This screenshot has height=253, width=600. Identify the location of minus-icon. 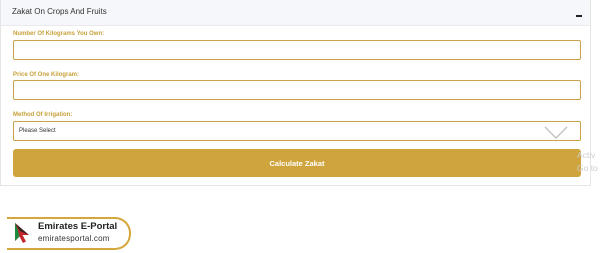
(579, 16).